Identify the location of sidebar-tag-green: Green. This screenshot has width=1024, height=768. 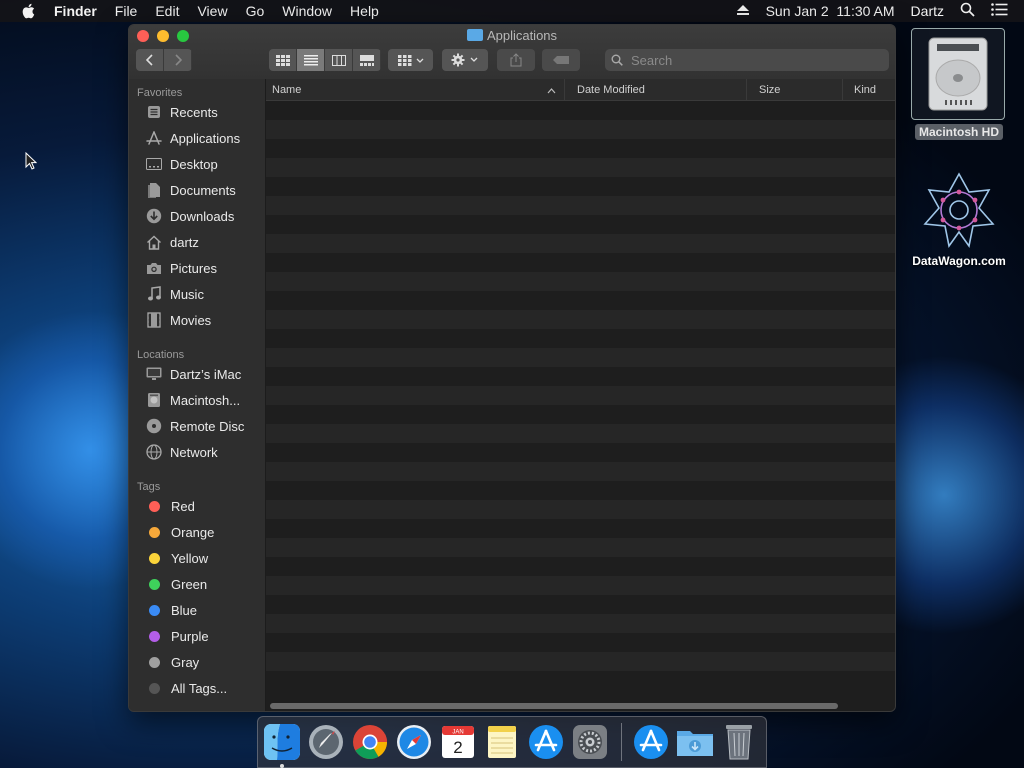
(197, 584).